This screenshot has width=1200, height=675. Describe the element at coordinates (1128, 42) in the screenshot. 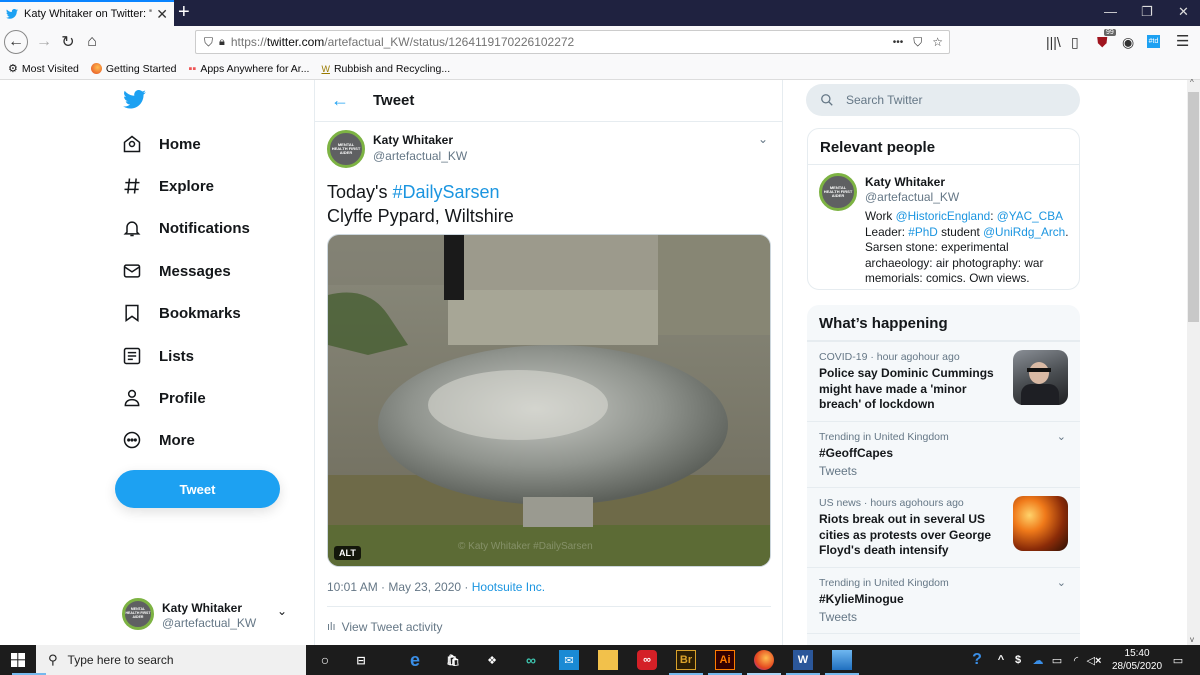

I see `account-icon: ◉` at that location.